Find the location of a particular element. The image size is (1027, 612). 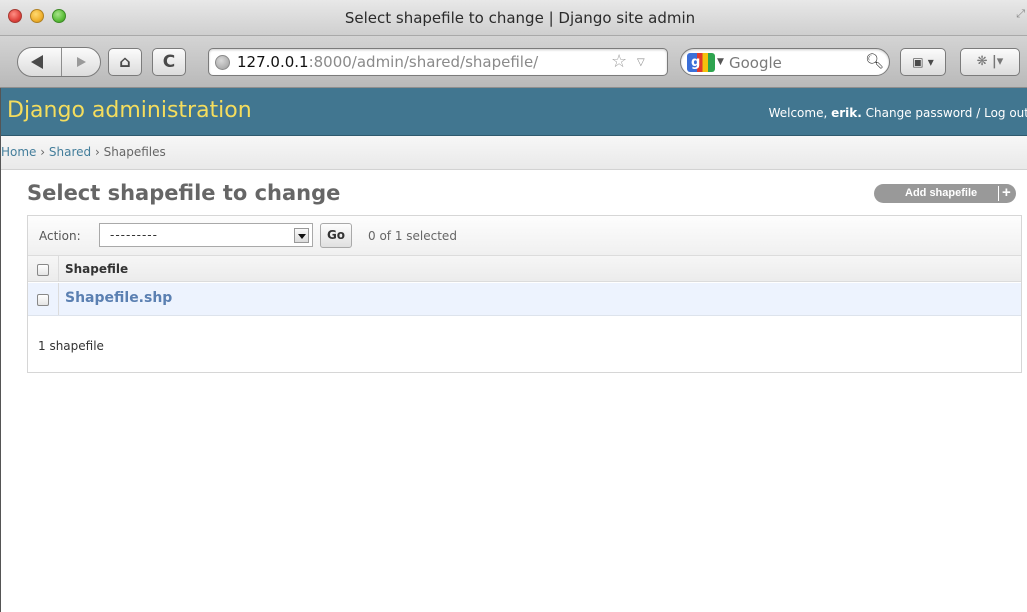

breadcrumb: Home › Shared › Shapefiles is located at coordinates (513, 153).